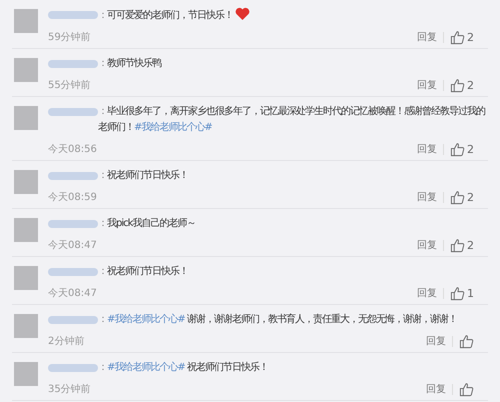 The height and width of the screenshot is (402, 500). I want to click on heart-icon, so click(242, 13).